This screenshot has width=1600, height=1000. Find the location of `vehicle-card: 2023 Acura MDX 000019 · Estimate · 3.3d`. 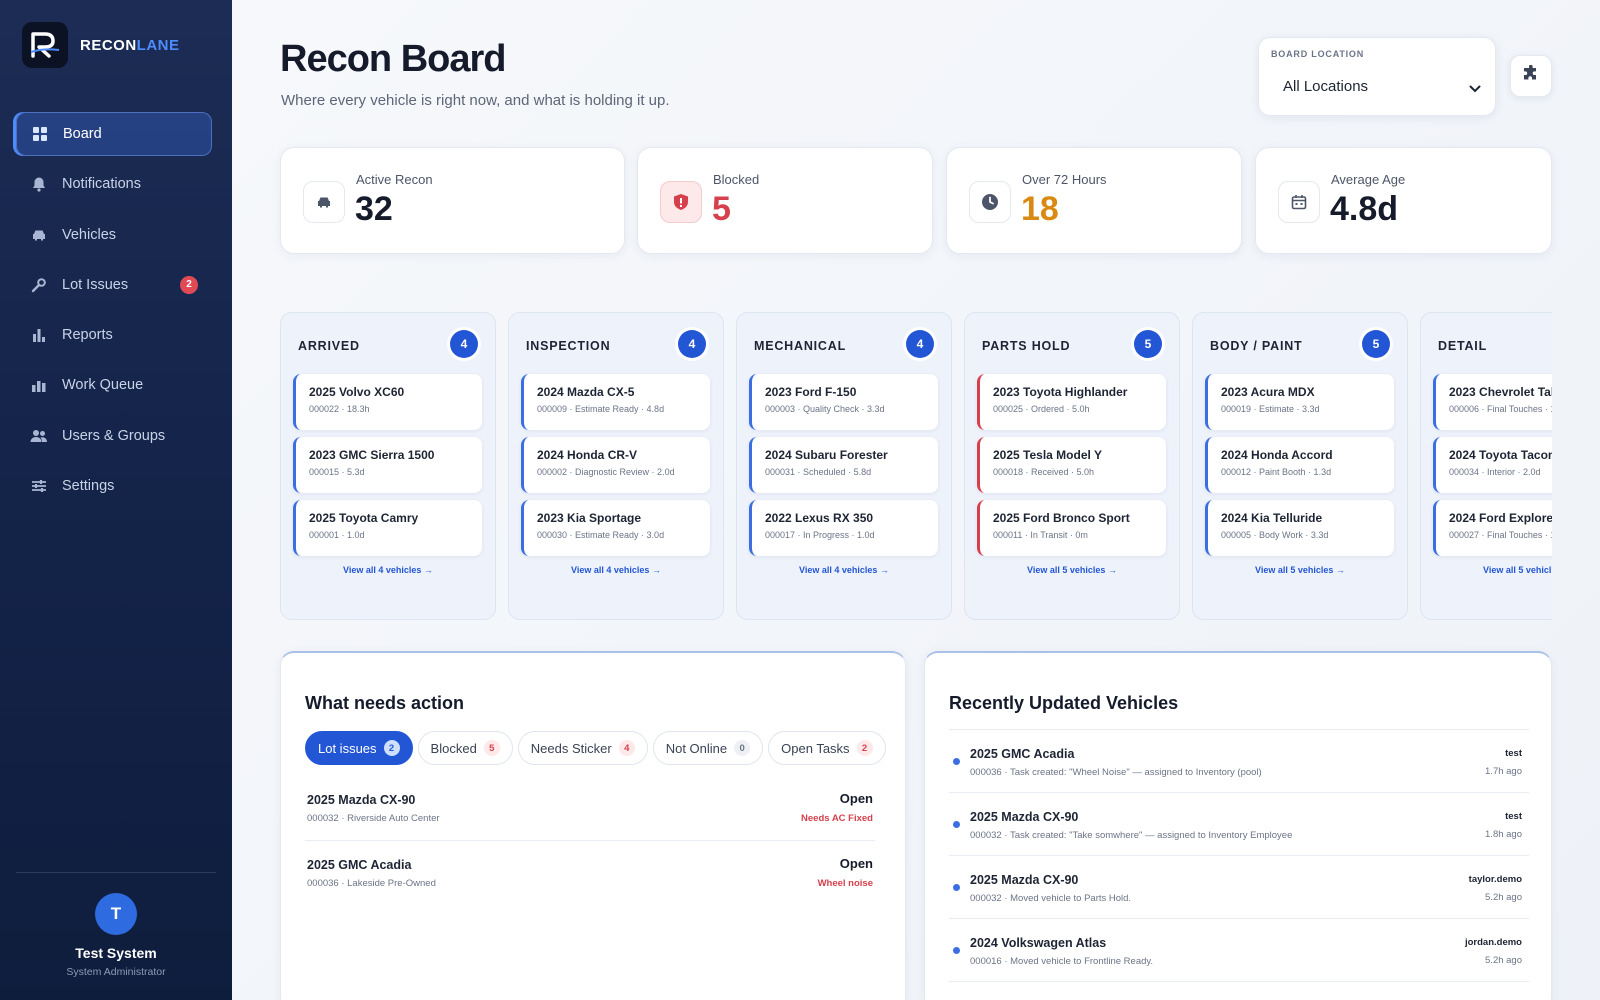

vehicle-card: 2023 Acura MDX 000019 · Estimate · 3.3d is located at coordinates (1299, 402).